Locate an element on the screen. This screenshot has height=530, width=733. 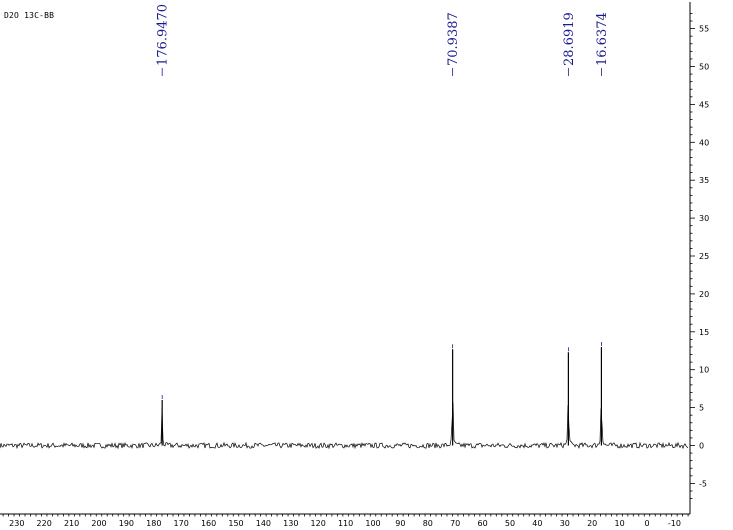
x-tick-label: 200 is located at coordinates (98, 523).